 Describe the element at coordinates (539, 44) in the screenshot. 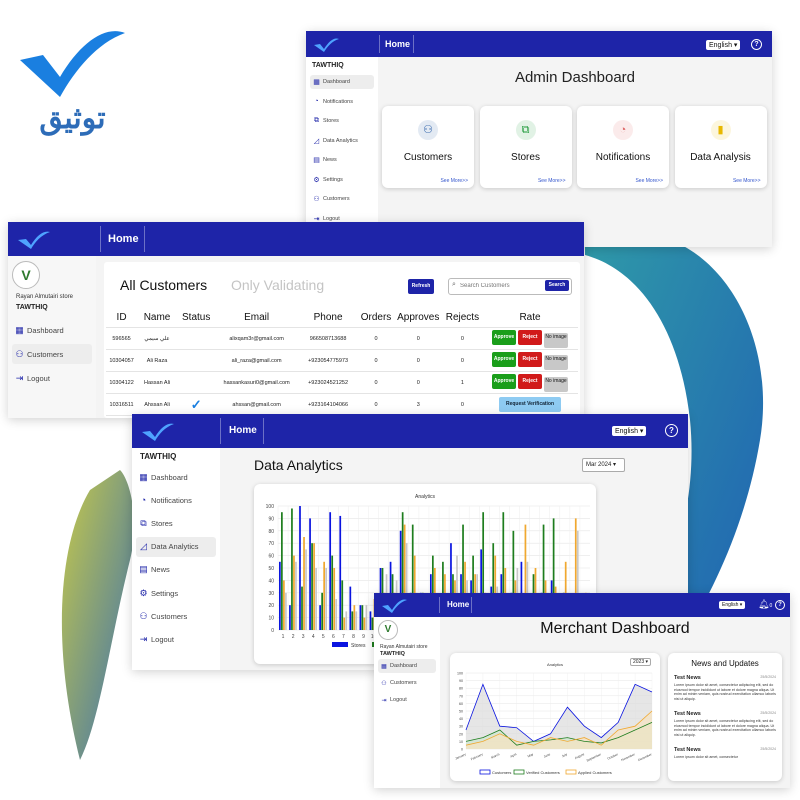

I see `admin-topbar: Home English ▾ ?` at that location.